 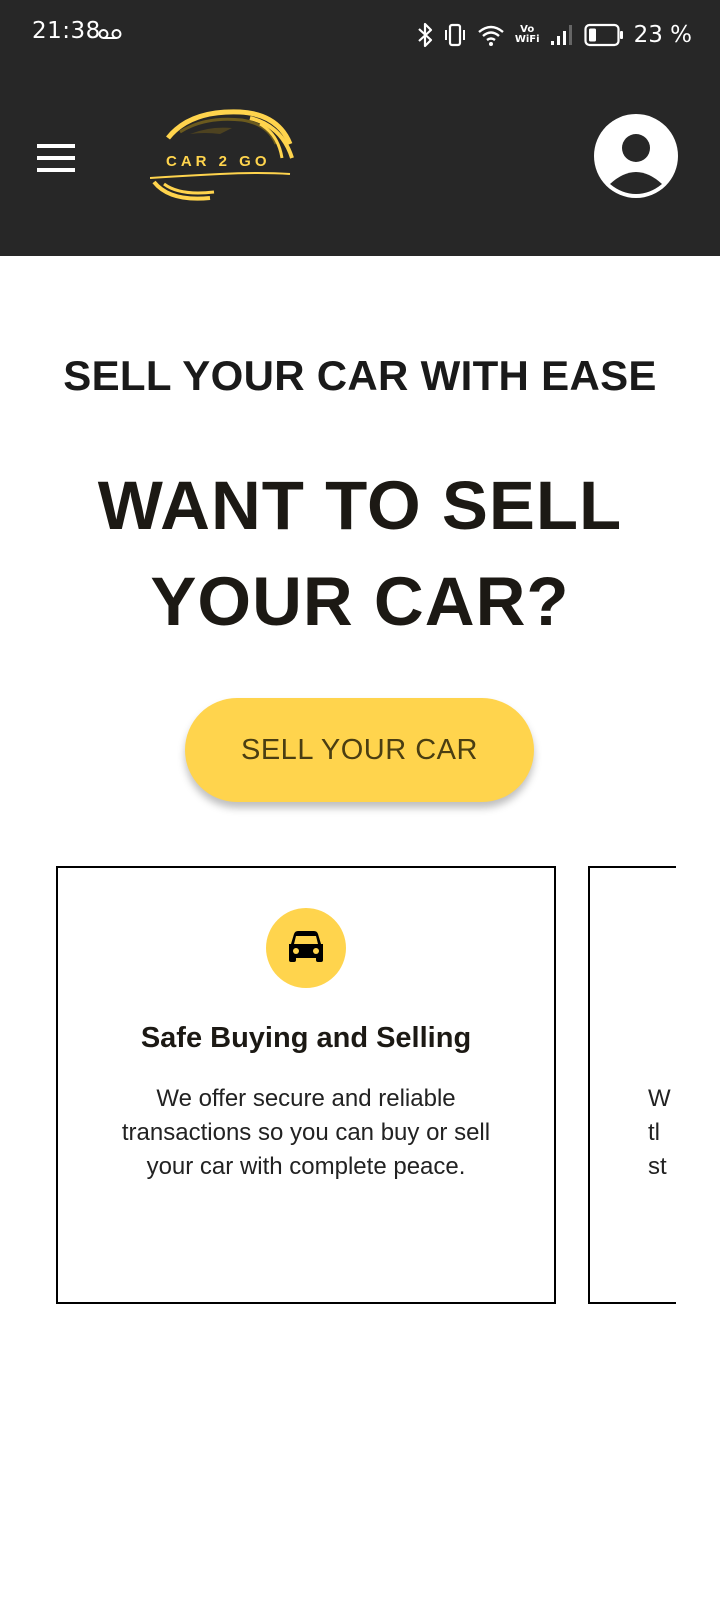 What do you see at coordinates (636, 156) in the screenshot?
I see `account-circle-icon` at bounding box center [636, 156].